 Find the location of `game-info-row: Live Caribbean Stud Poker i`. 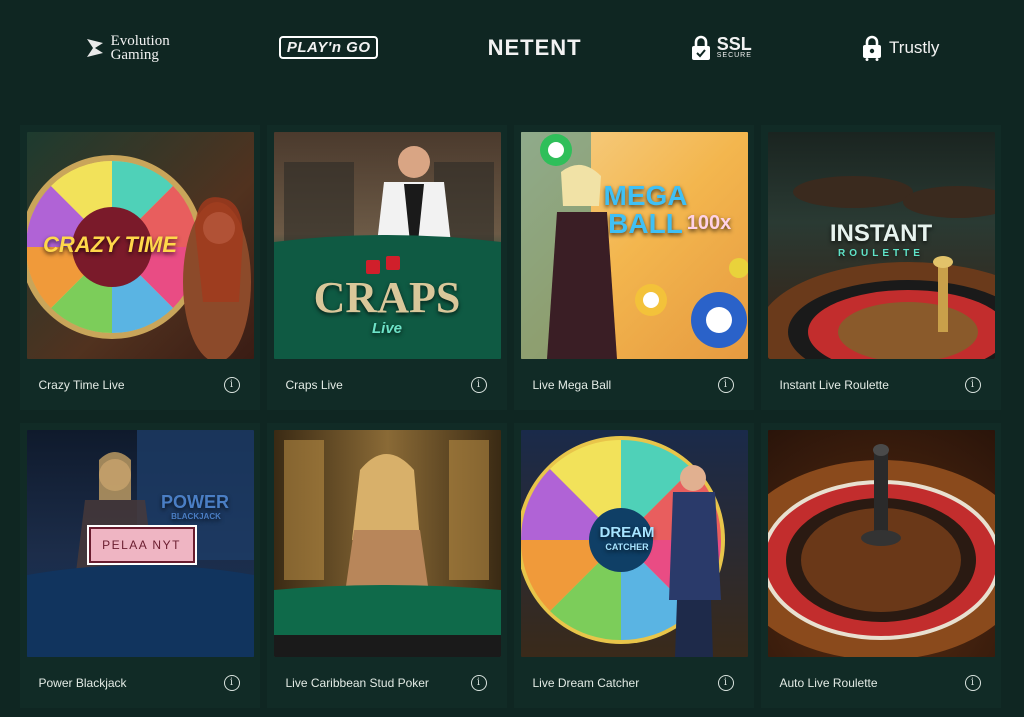

game-info-row: Live Caribbean Stud Poker i is located at coordinates (387, 682).